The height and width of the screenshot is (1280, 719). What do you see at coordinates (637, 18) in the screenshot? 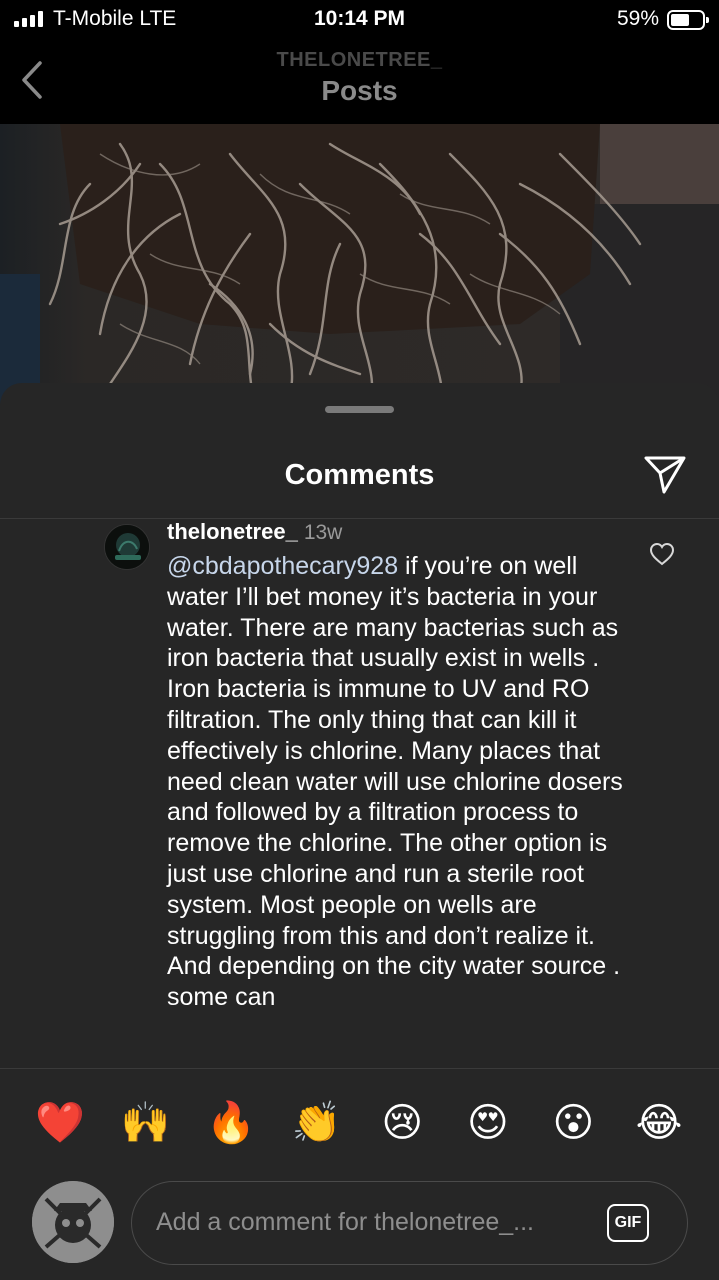
I see `battery-percent: 59%` at bounding box center [637, 18].